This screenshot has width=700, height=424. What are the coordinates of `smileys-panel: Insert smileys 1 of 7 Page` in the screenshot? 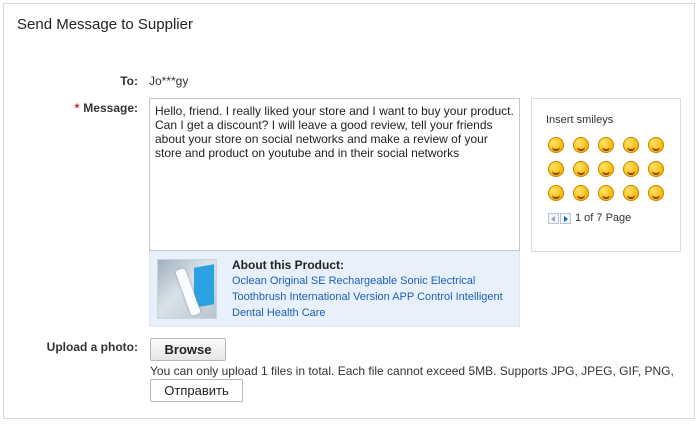 It's located at (606, 175).